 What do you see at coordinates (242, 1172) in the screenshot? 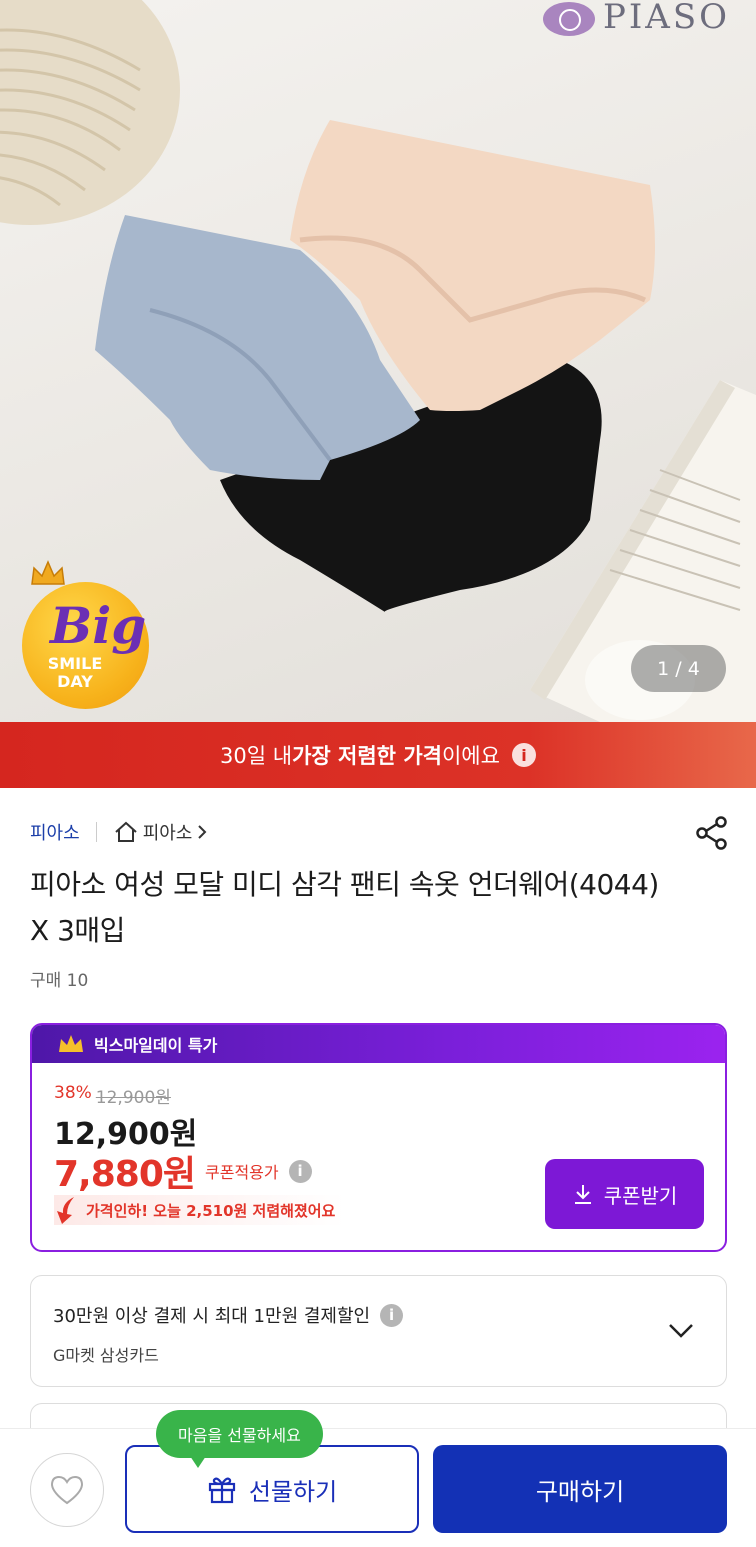
I see `coupon-note: 쿠폰적용가` at bounding box center [242, 1172].